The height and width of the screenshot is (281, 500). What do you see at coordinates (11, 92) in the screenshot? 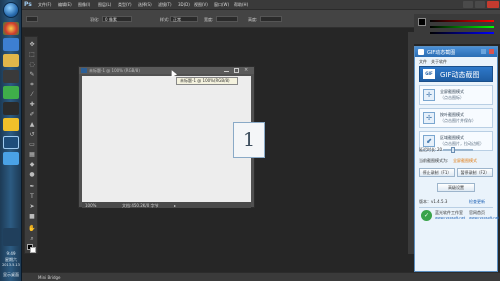
I see `taskbar-app-qq` at bounding box center [11, 92].